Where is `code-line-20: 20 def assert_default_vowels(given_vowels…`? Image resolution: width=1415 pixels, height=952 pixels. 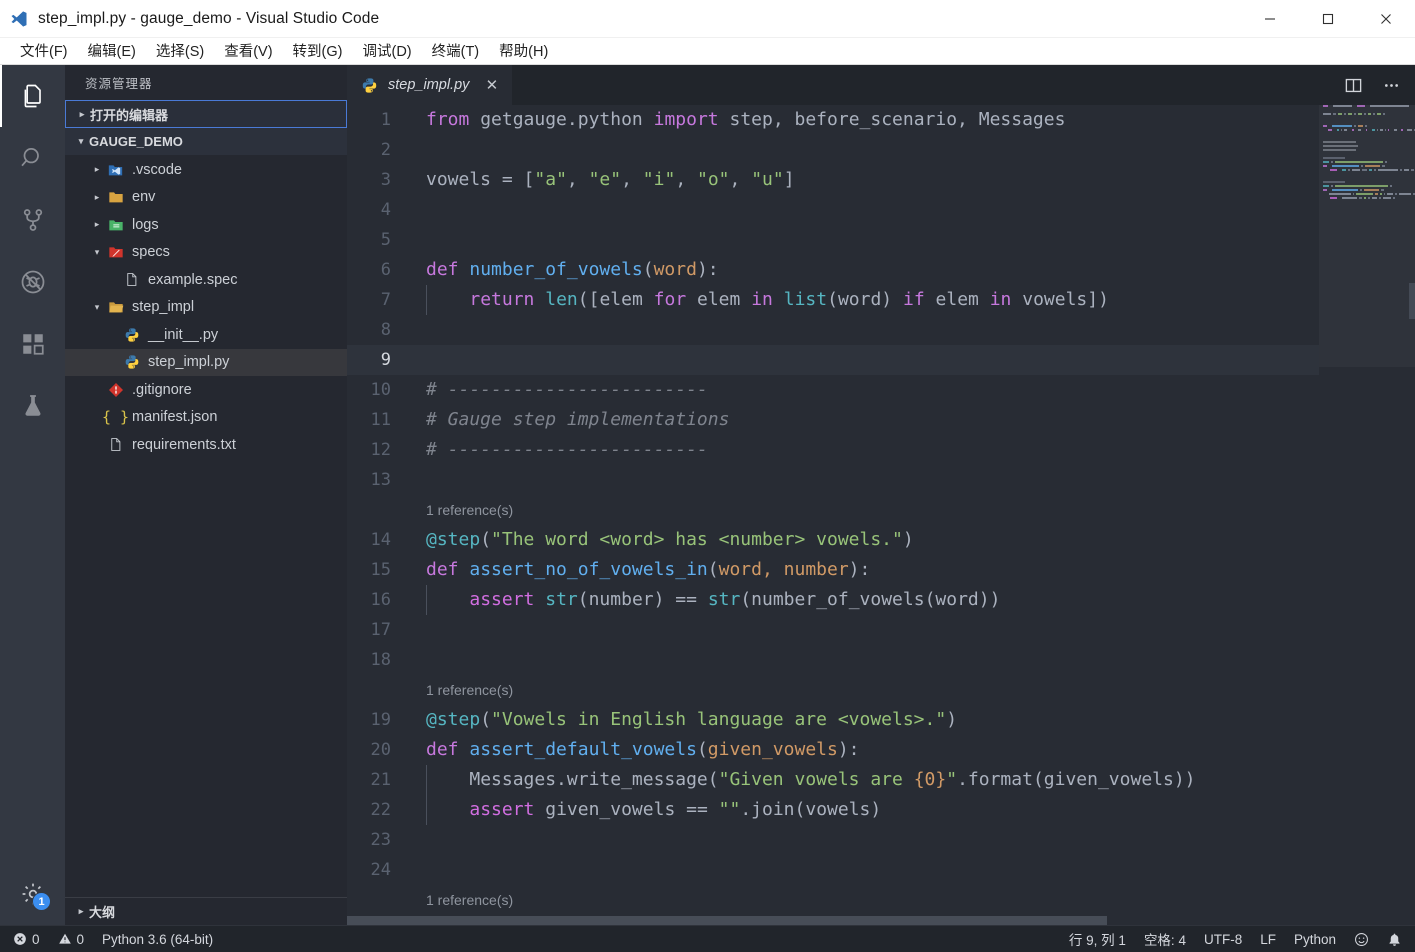 code-line-20: 20 def assert_default_vowels(given_vowels… is located at coordinates (881, 750).